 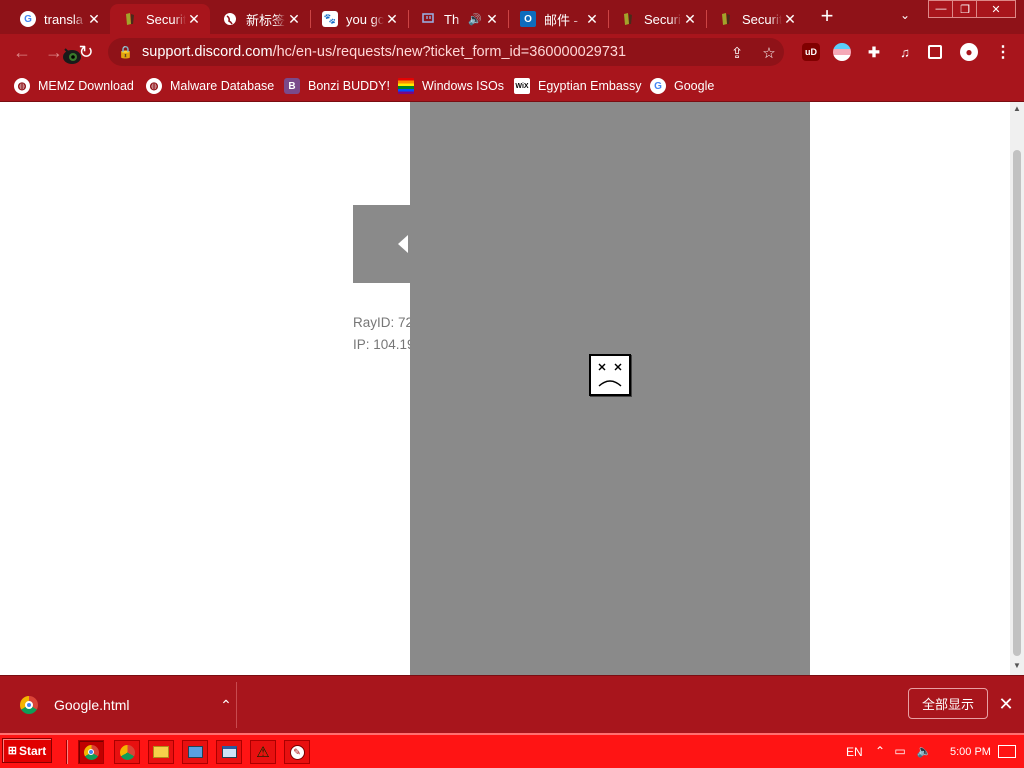 I want to click on app-icon: ✎, so click(x=297, y=752).